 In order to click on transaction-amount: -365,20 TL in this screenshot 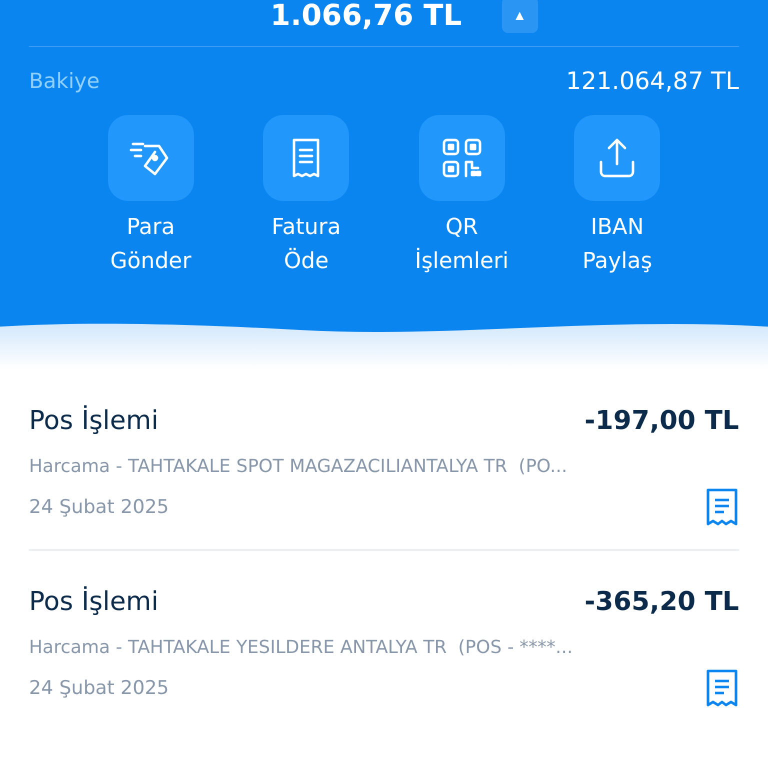, I will do `click(661, 602)`.